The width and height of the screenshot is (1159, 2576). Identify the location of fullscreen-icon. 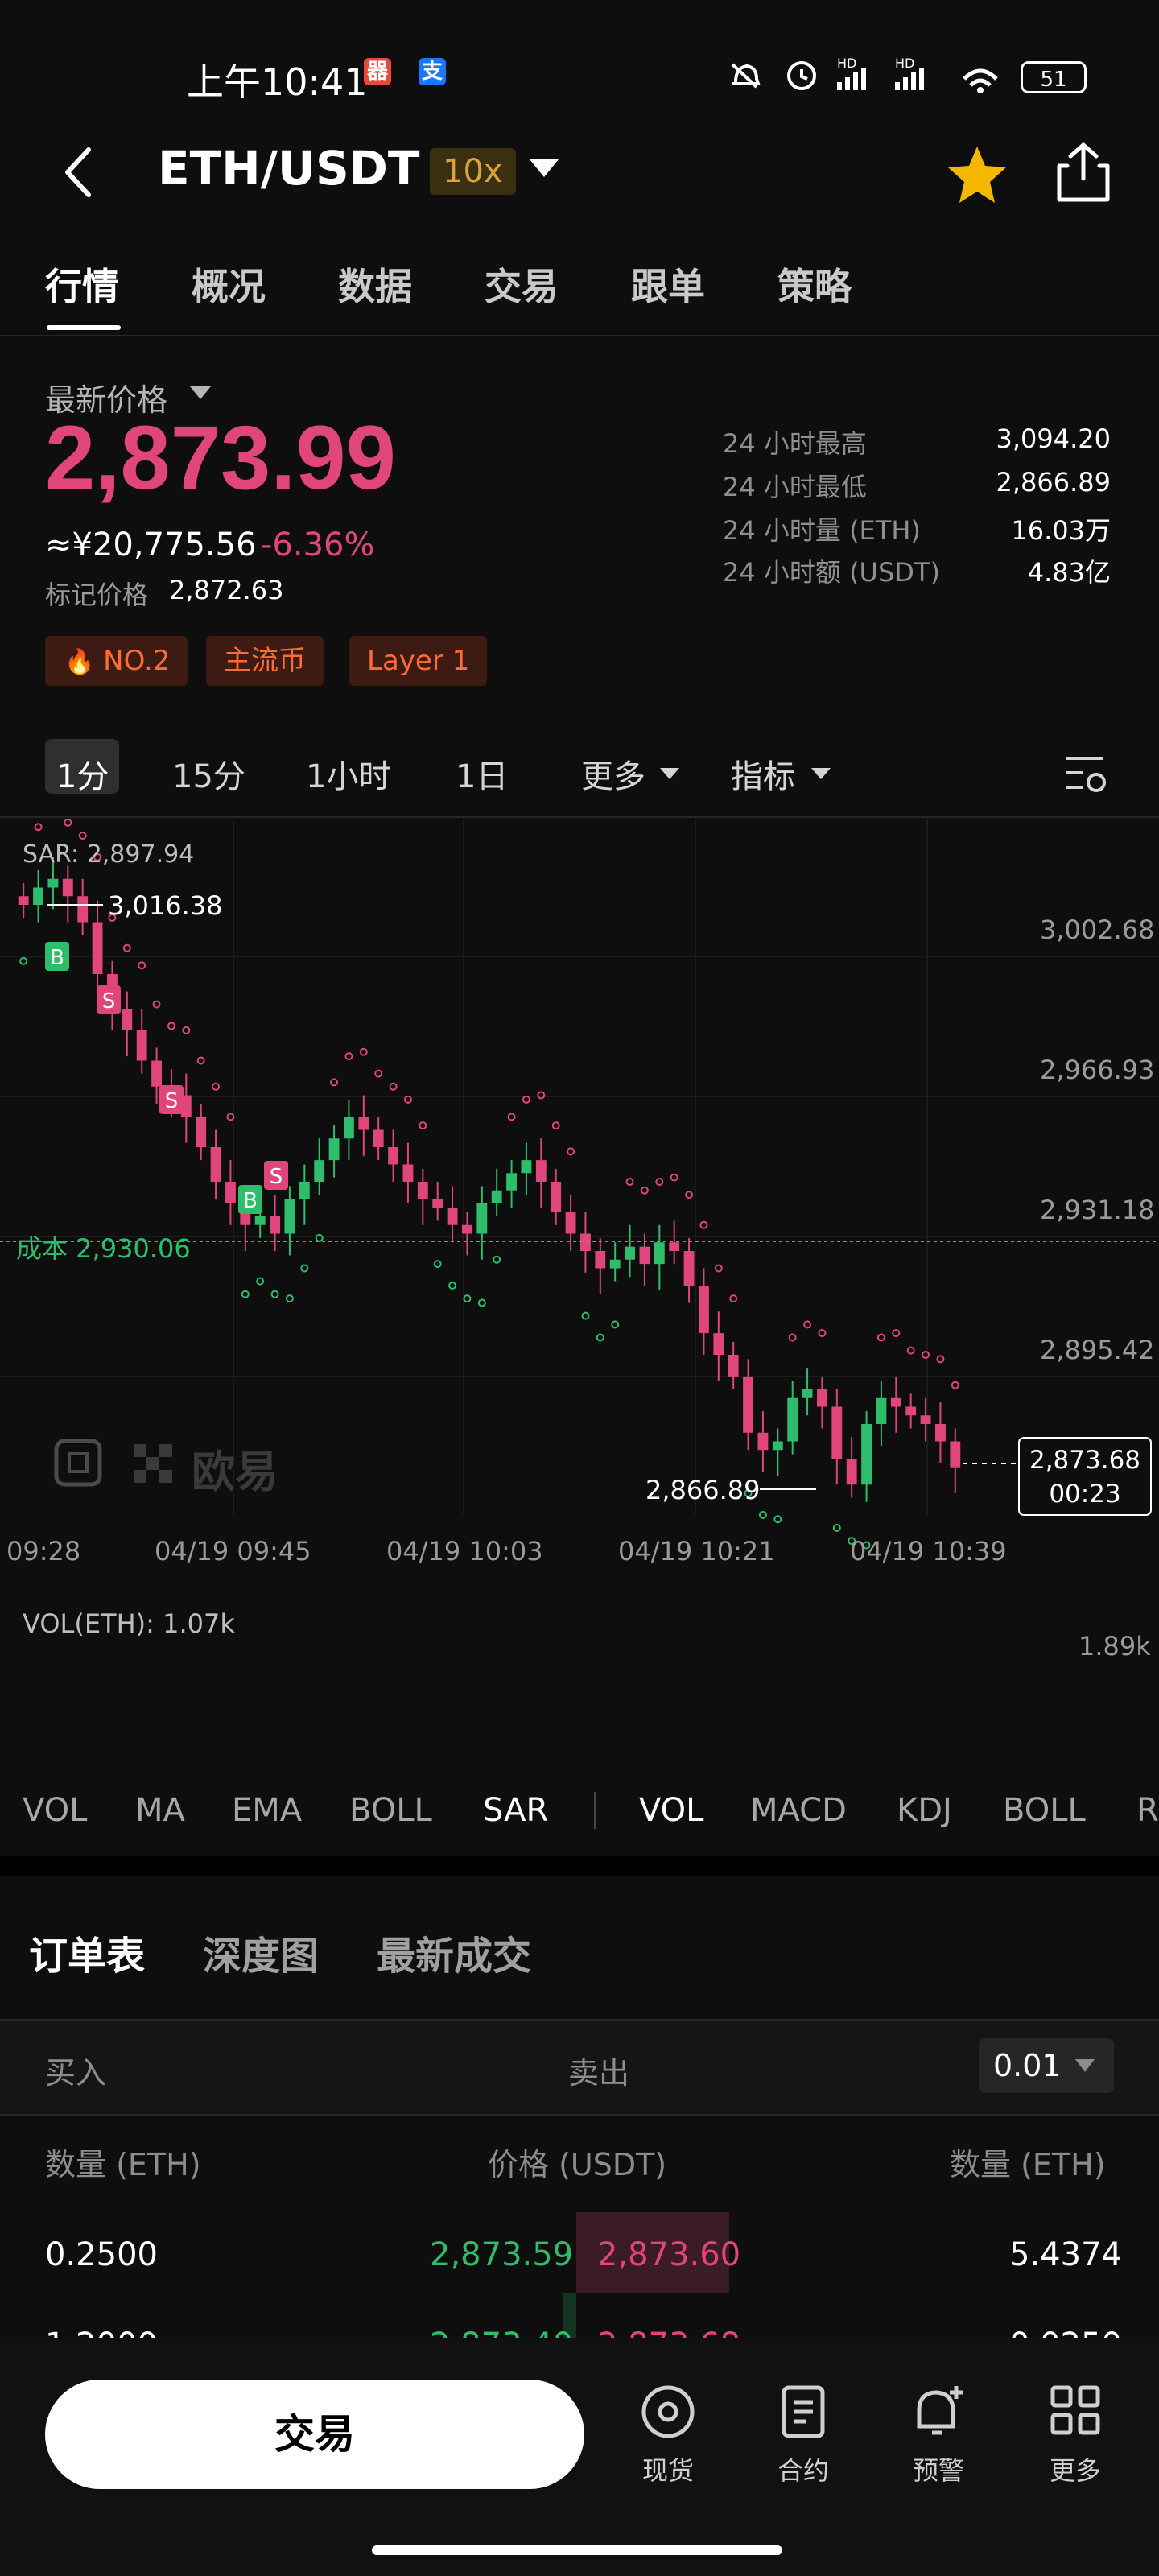
(78, 1463).